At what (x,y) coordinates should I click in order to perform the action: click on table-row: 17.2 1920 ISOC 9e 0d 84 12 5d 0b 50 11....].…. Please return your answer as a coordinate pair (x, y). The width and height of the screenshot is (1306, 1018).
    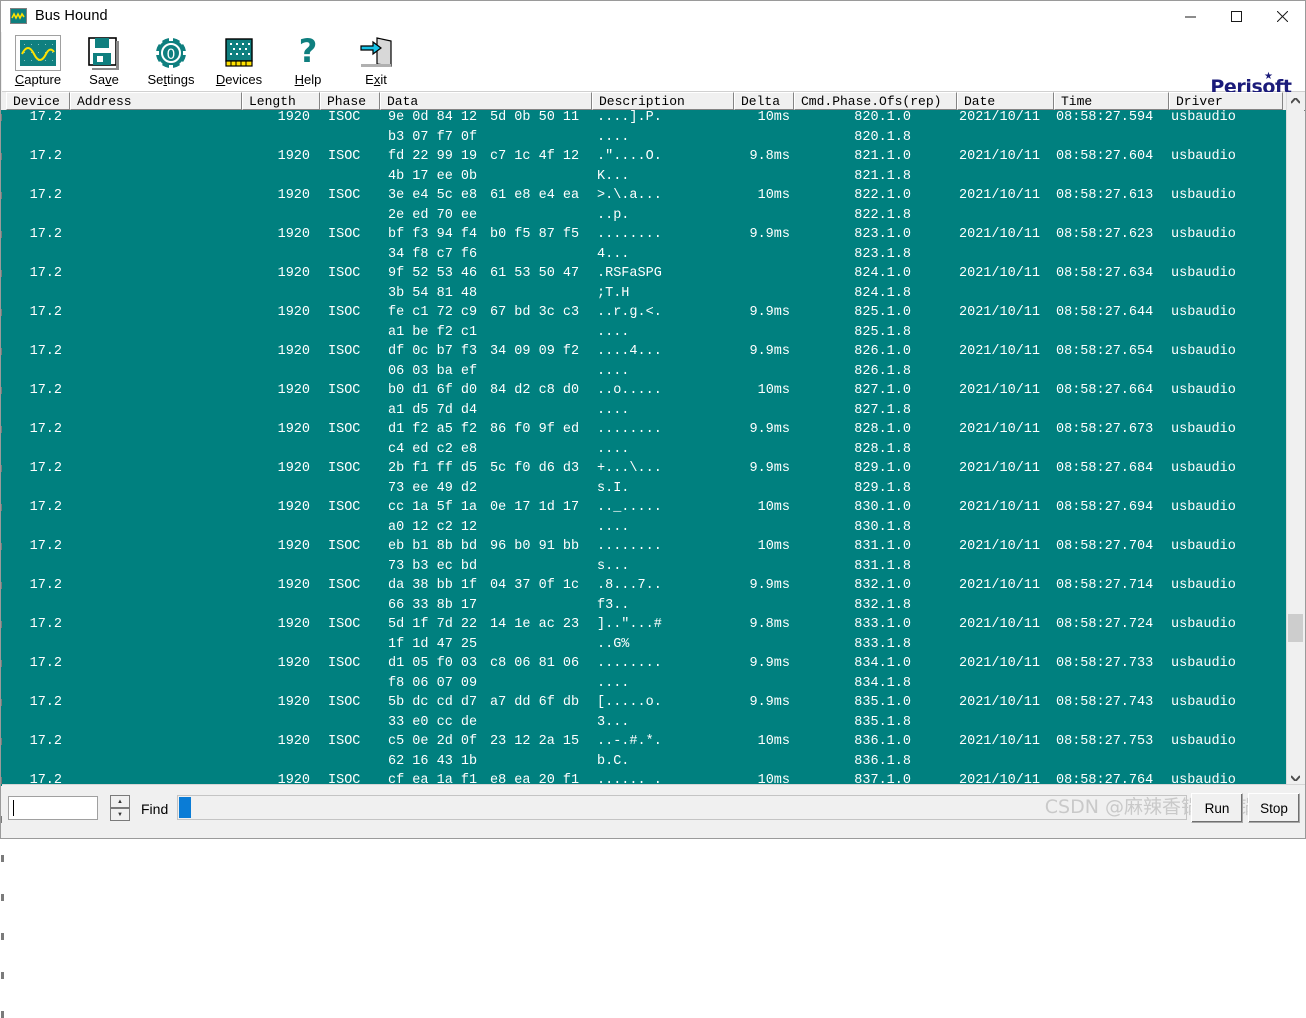
    Looking at the image, I should click on (646, 120).